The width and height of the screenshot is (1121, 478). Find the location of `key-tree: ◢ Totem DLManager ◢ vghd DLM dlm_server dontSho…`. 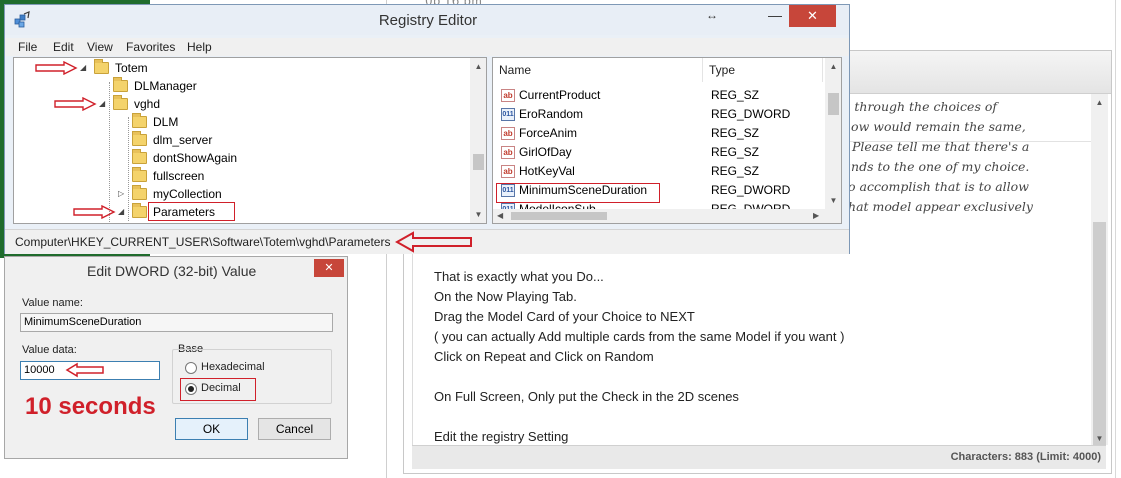

key-tree: ◢ Totem DLManager ◢ vghd DLM dlm_server dontSho… is located at coordinates (250, 140).